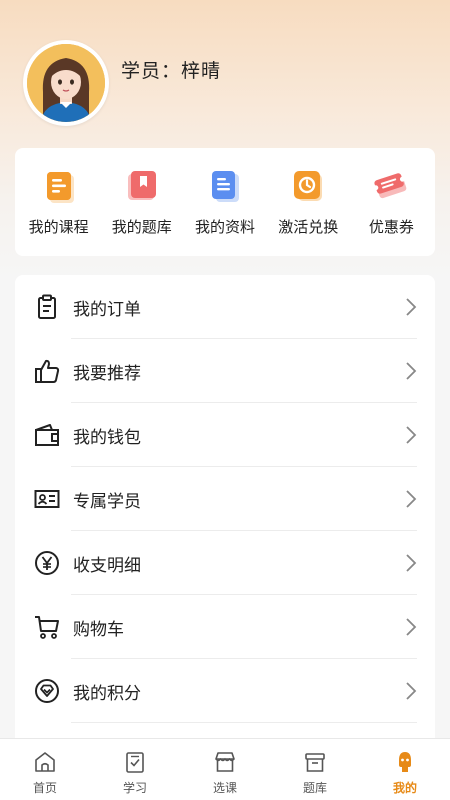 The width and height of the screenshot is (450, 800). I want to click on activate-icon, so click(308, 186).